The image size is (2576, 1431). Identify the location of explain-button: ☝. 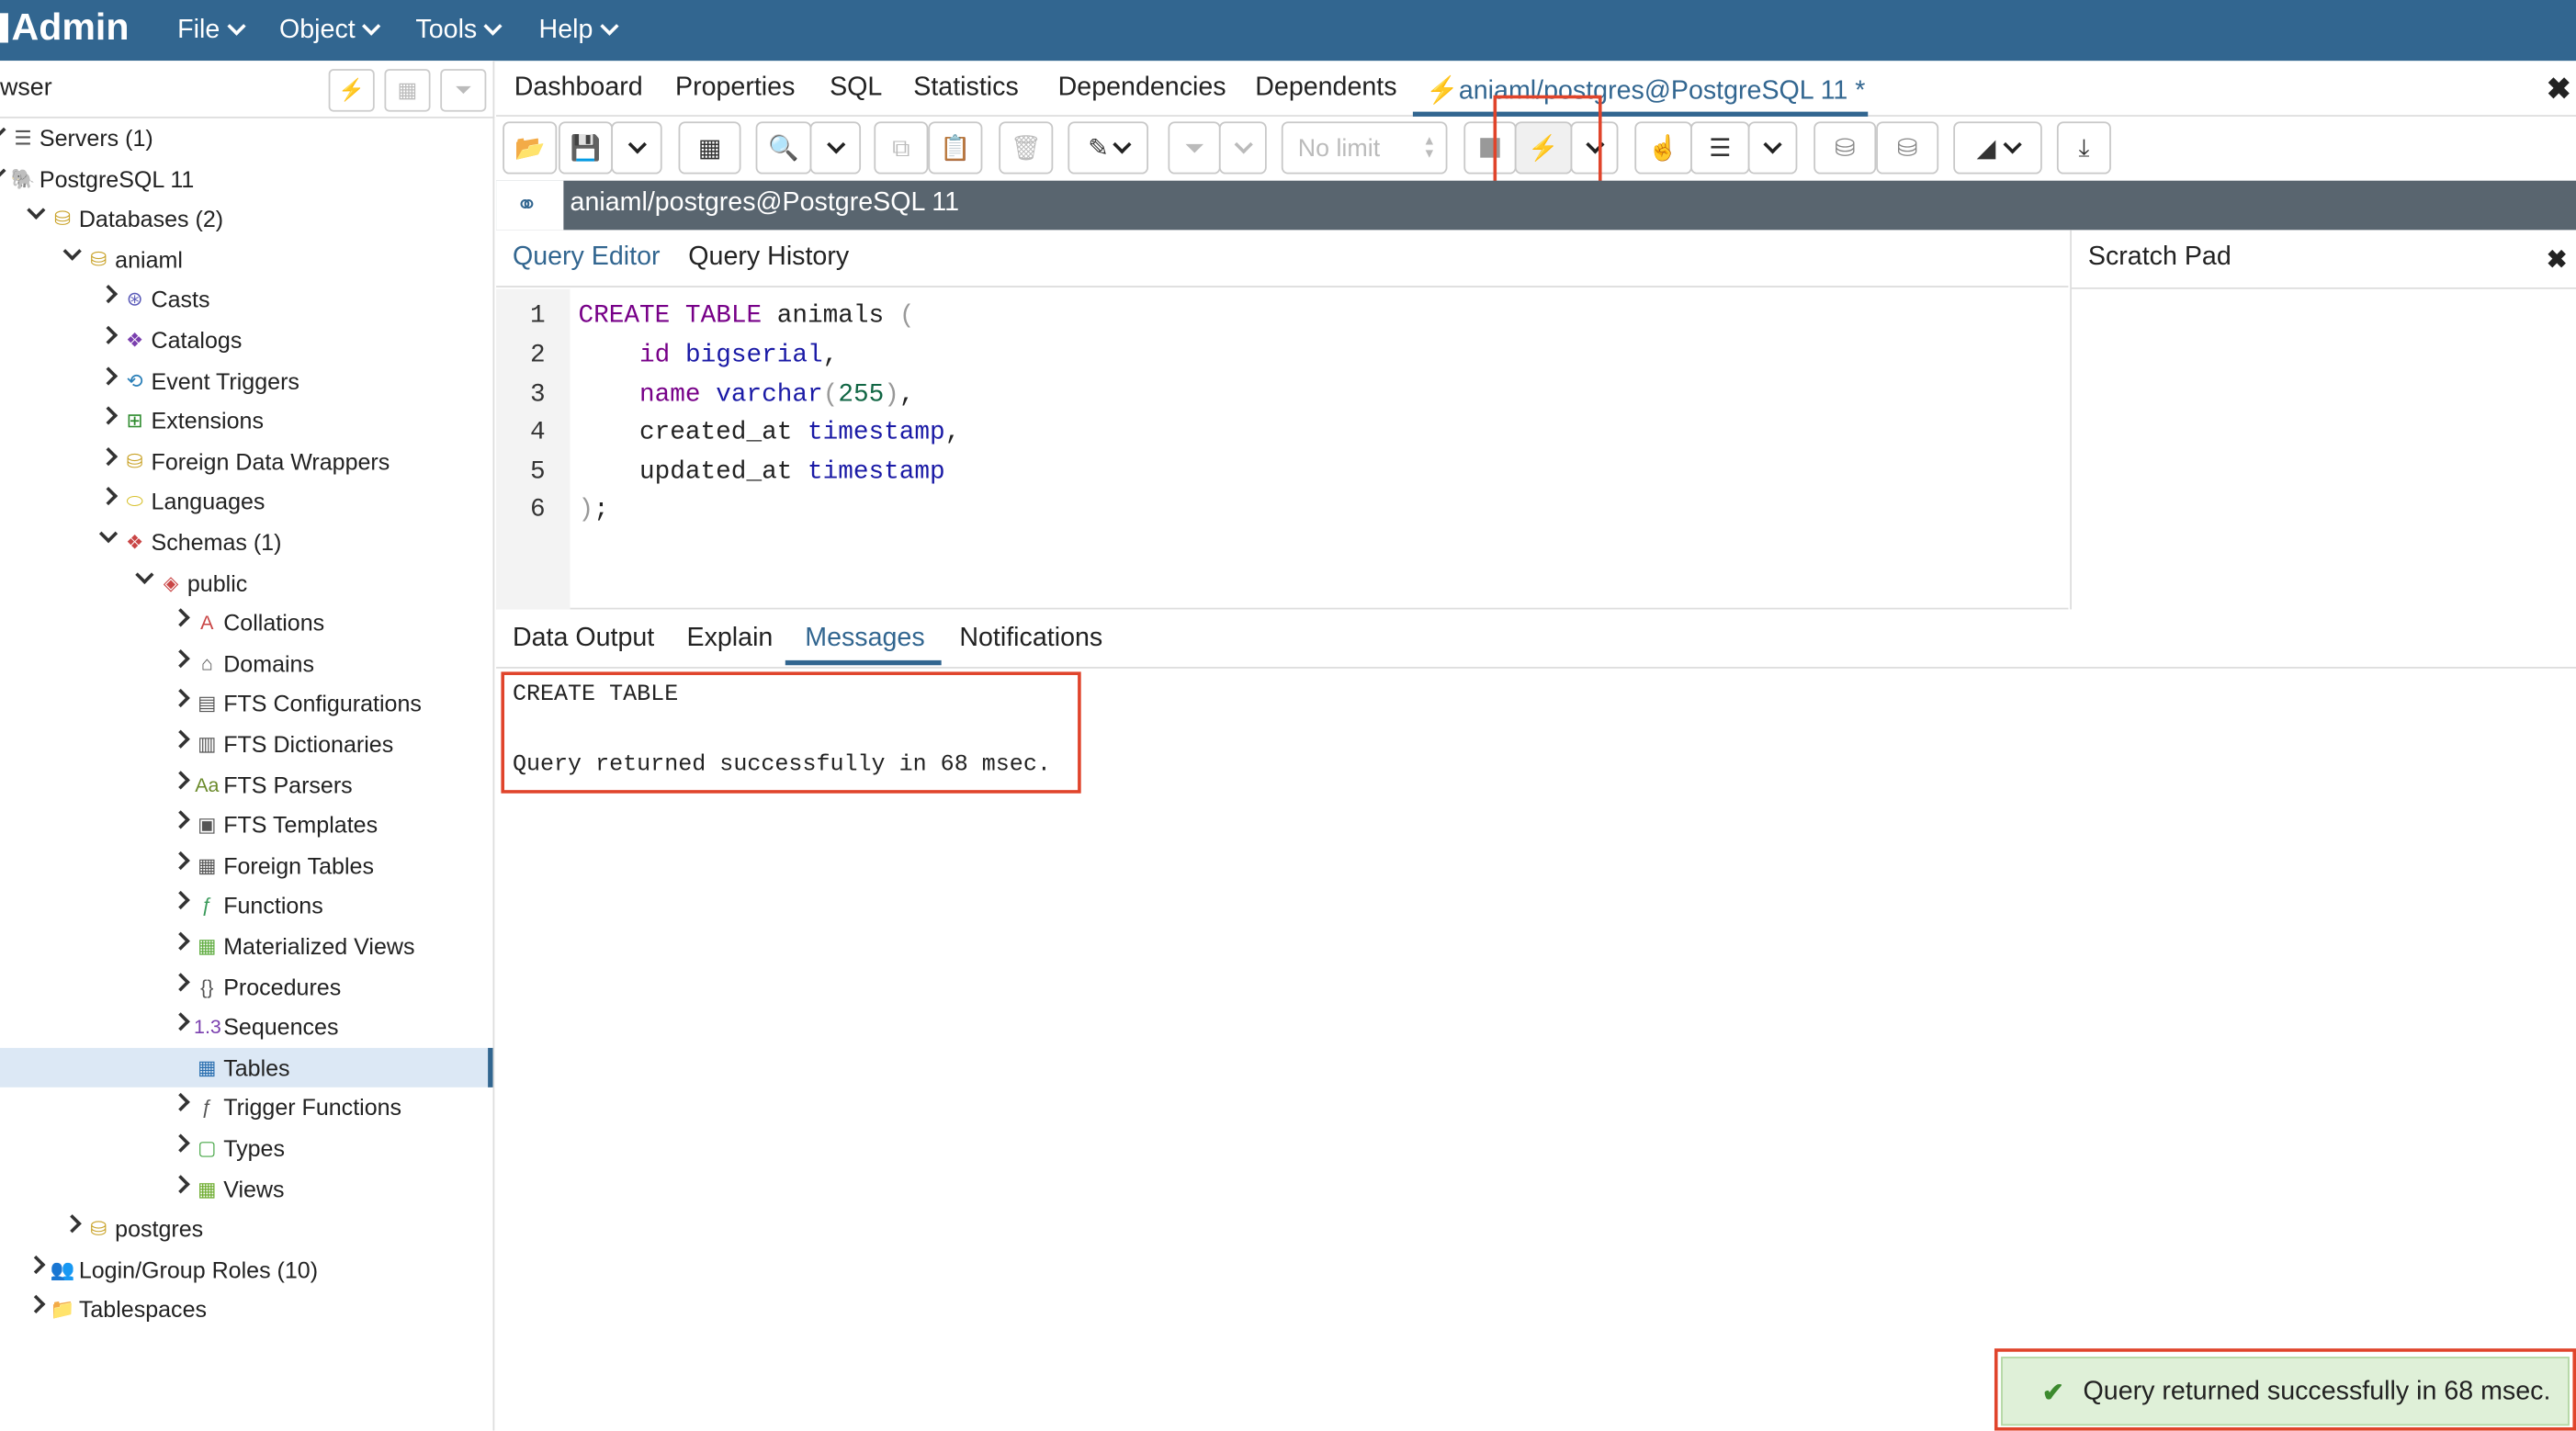
(1663, 148).